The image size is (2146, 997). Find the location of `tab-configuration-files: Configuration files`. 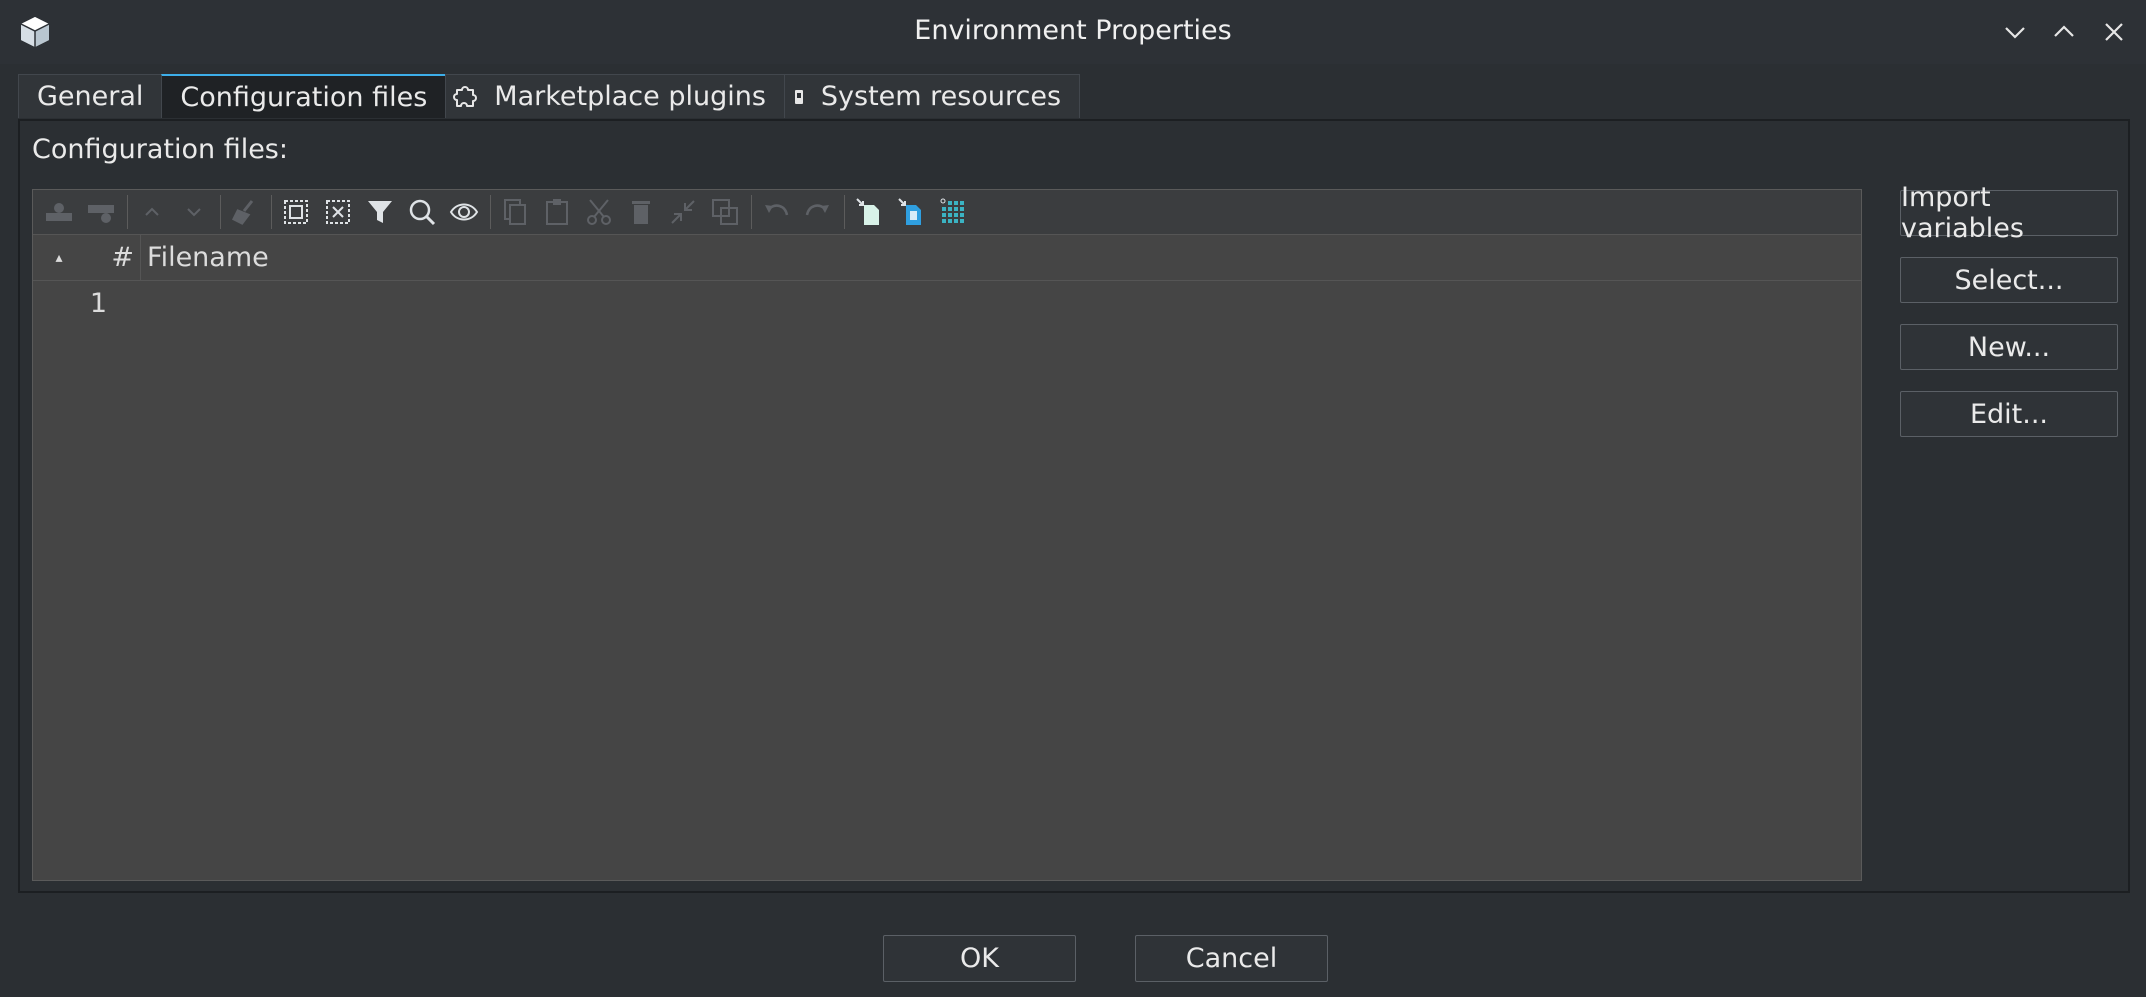

tab-configuration-files: Configuration files is located at coordinates (304, 96).